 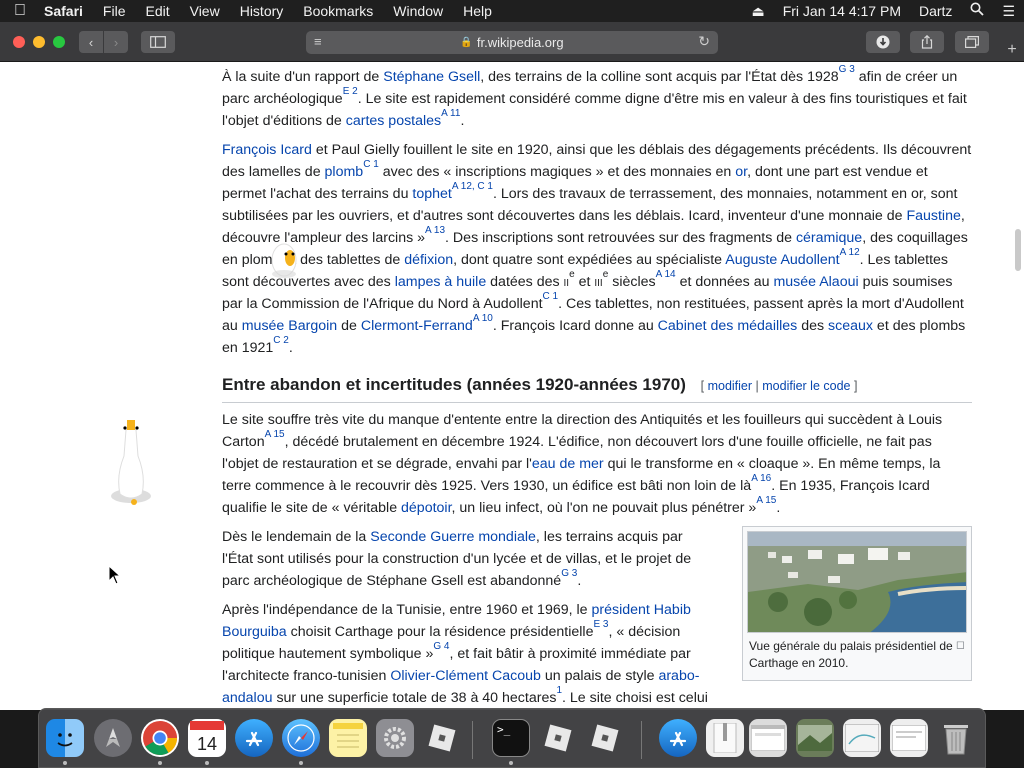 I want to click on calendar-icon: 14, so click(x=207, y=738).